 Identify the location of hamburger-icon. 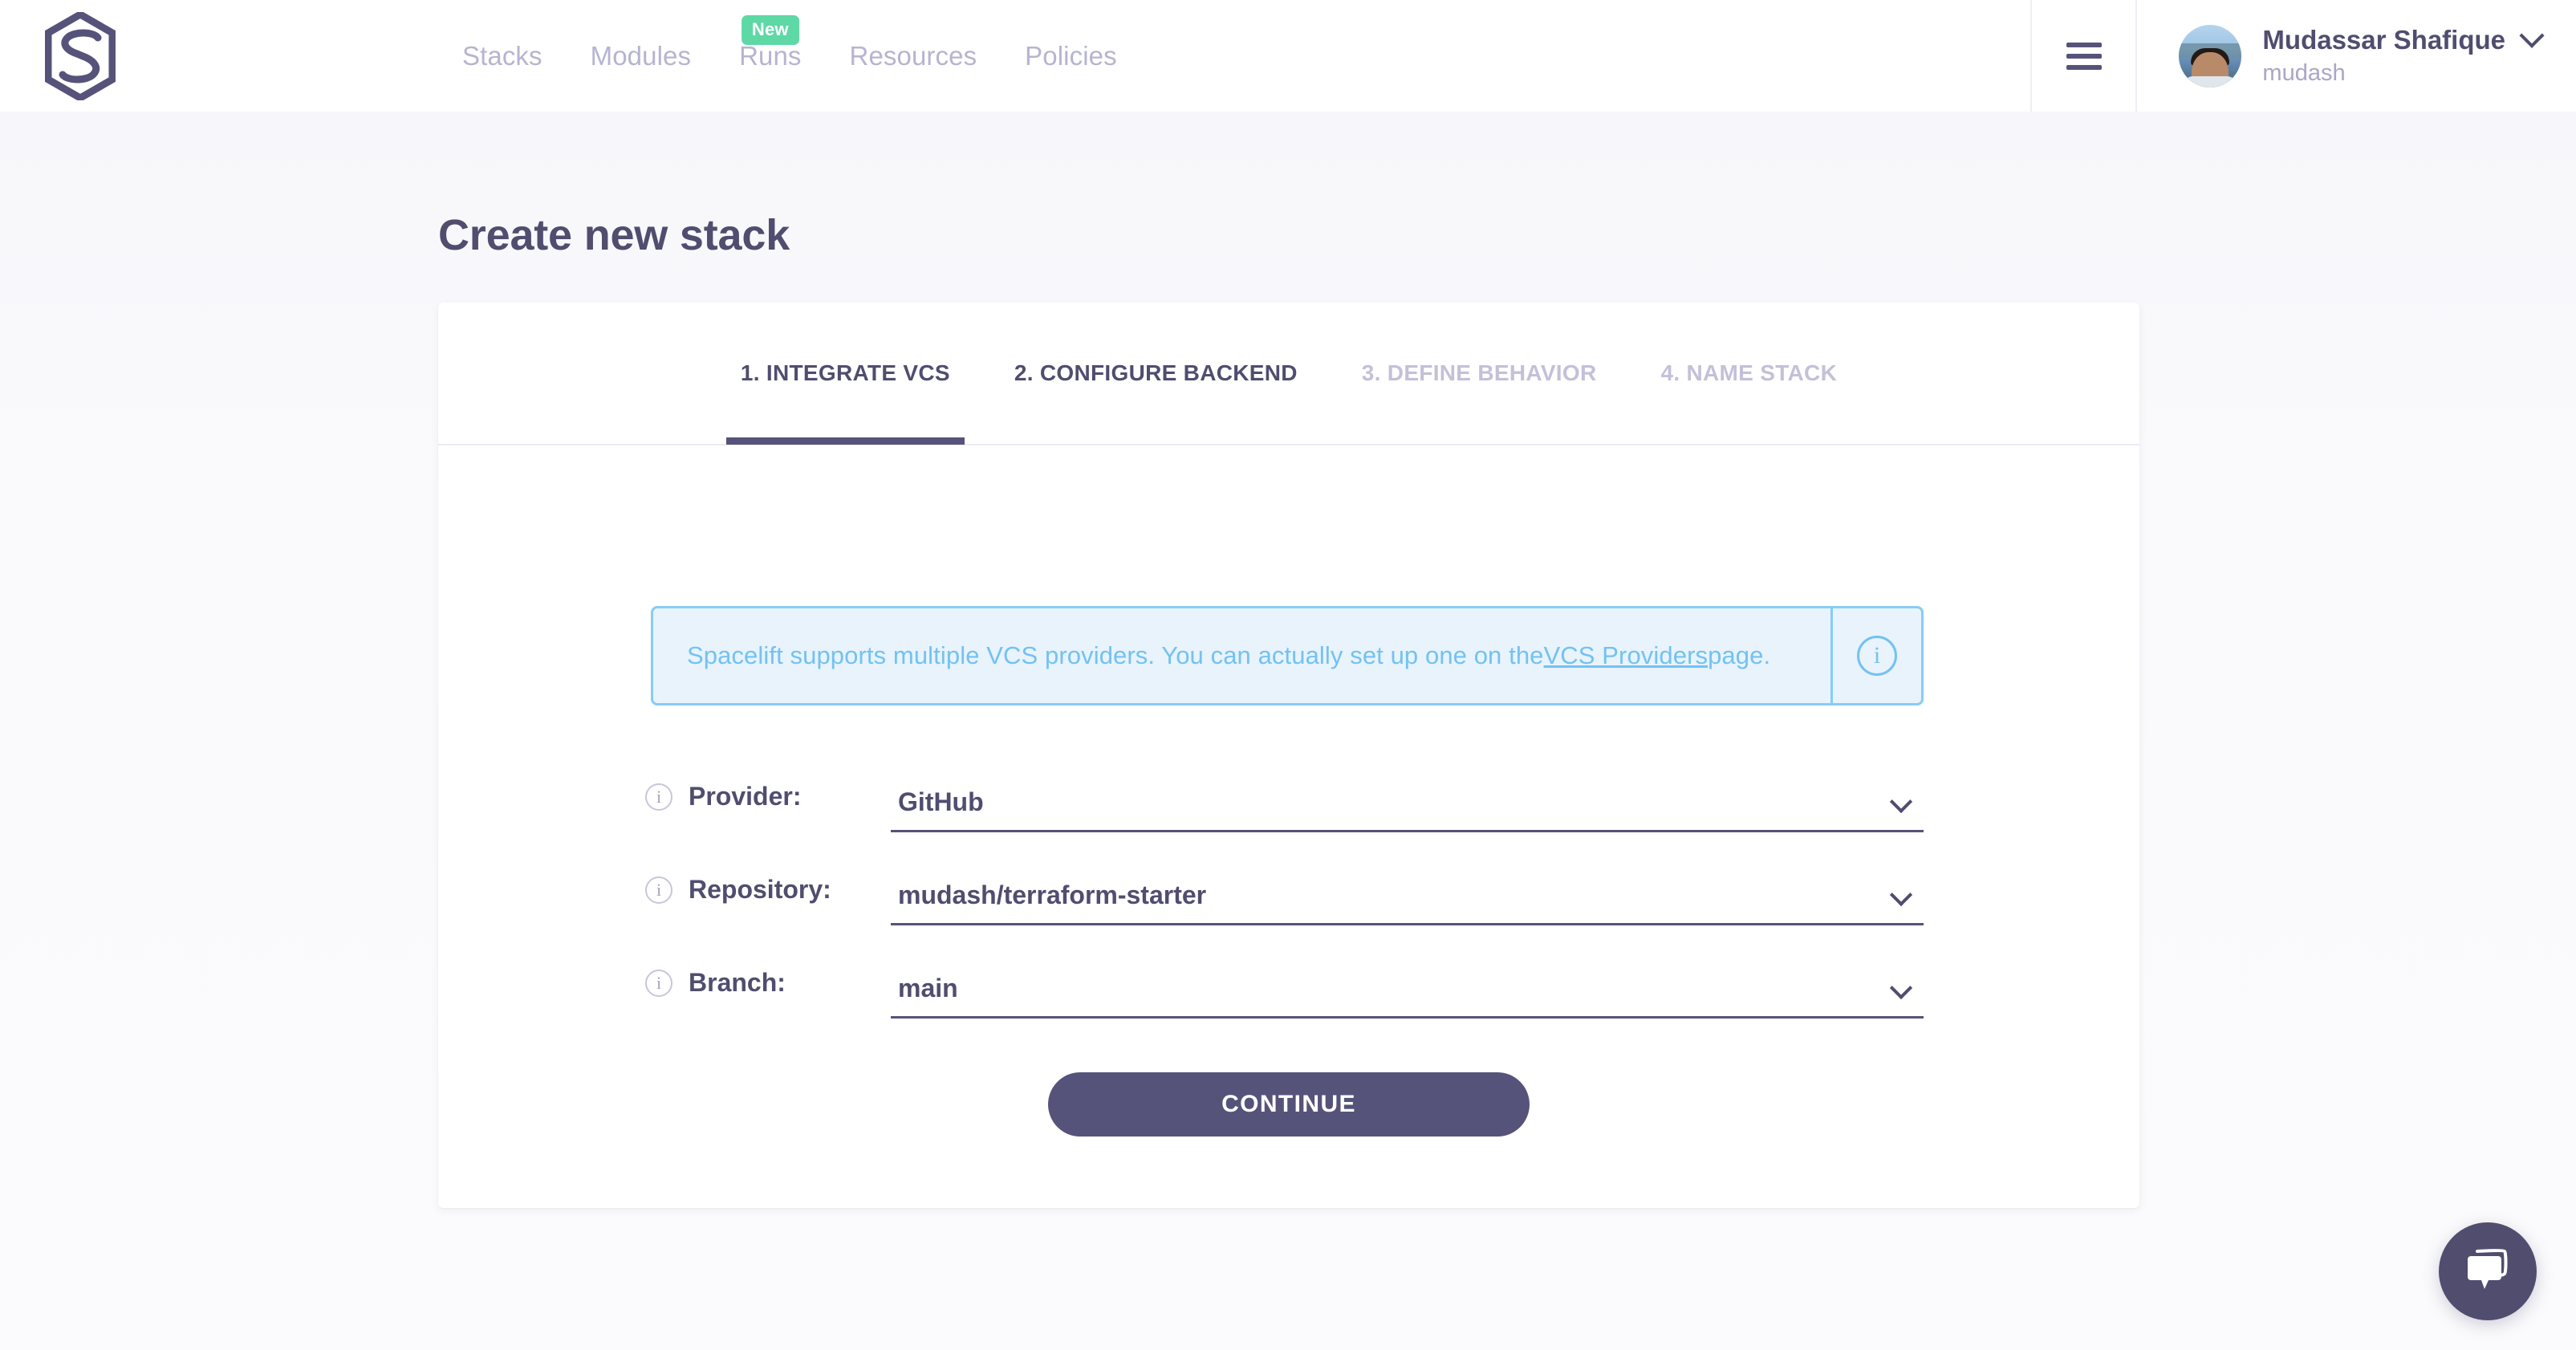
(2084, 56).